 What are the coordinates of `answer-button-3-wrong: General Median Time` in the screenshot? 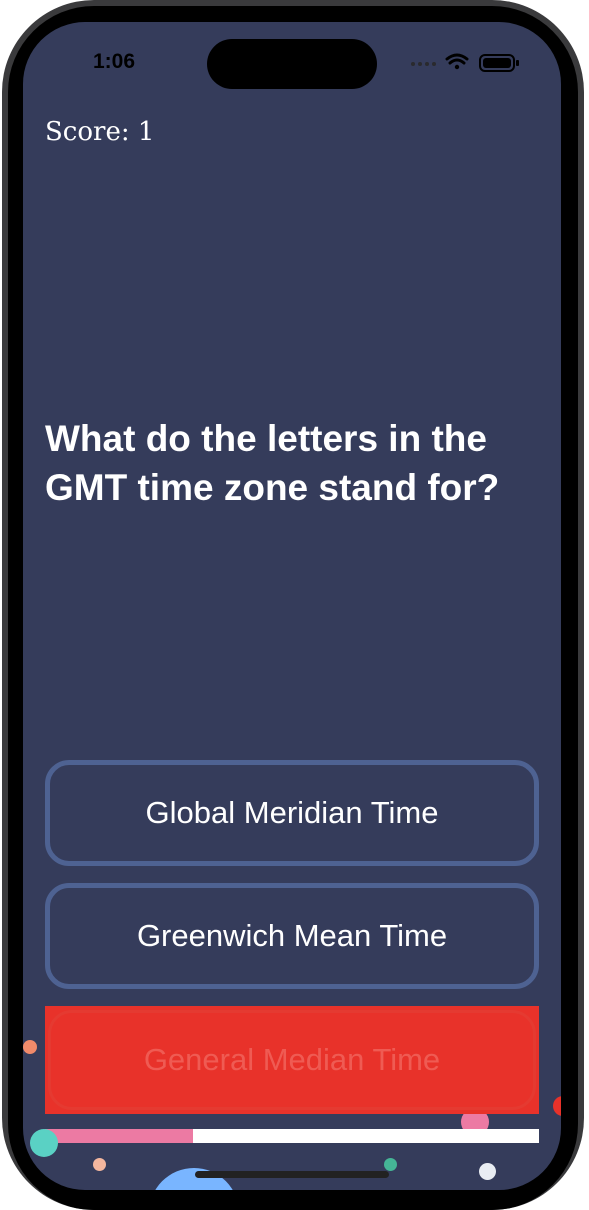 It's located at (292, 1060).